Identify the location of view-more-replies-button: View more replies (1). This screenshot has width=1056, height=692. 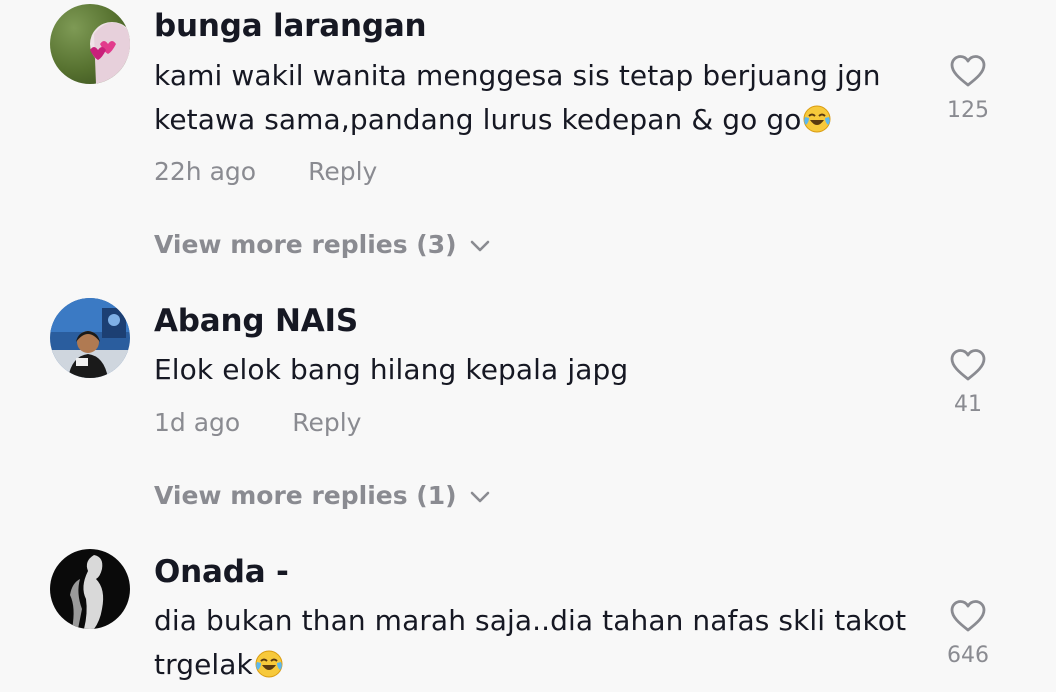
(322, 495).